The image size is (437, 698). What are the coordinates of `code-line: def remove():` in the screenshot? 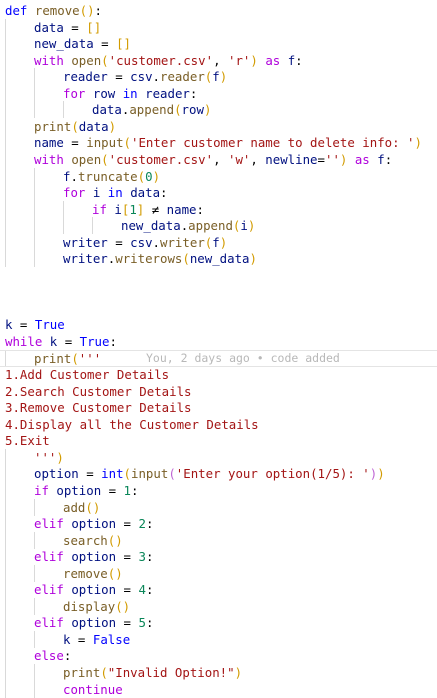 It's located at (218, 10).